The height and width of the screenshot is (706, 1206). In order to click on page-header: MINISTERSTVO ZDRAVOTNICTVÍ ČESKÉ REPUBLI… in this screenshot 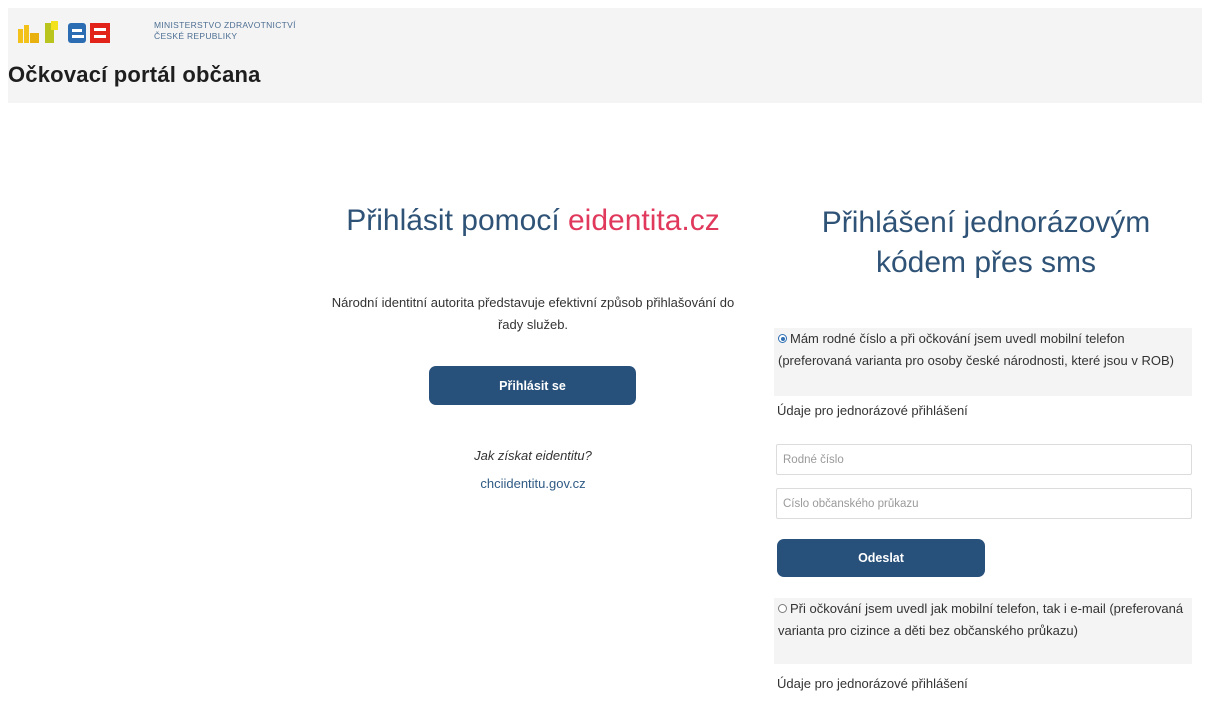, I will do `click(605, 55)`.